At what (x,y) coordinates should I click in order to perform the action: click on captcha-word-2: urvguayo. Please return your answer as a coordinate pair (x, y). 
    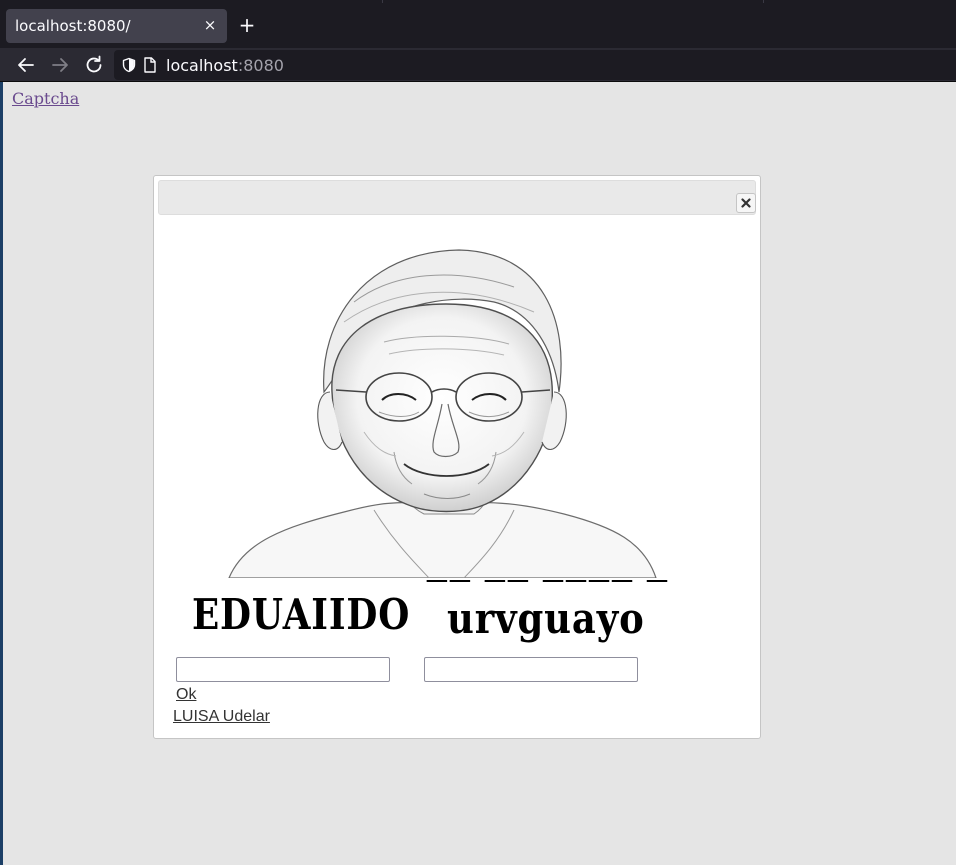
    Looking at the image, I should click on (546, 618).